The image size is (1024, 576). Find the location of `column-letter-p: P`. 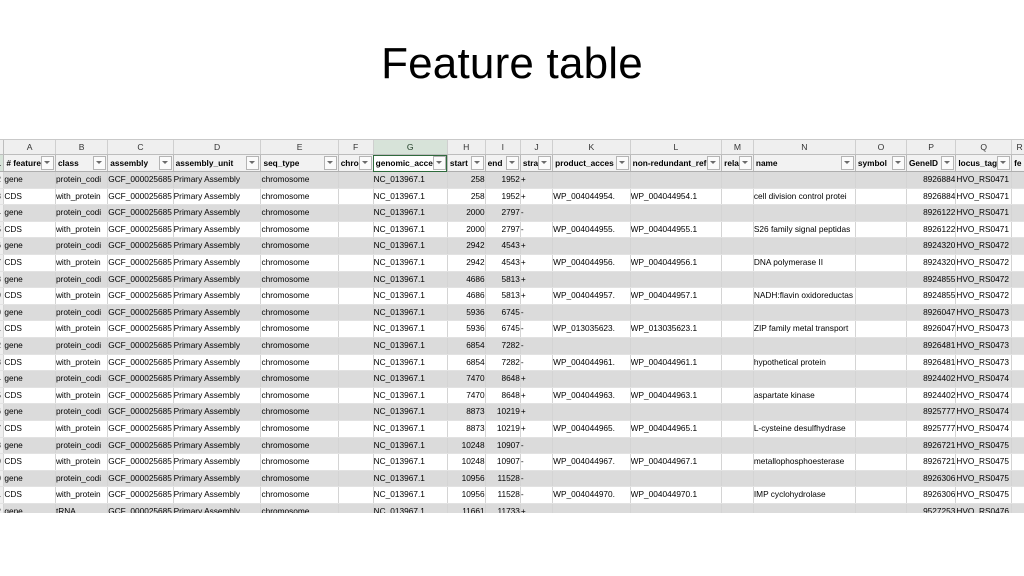

column-letter-p: P is located at coordinates (931, 147).